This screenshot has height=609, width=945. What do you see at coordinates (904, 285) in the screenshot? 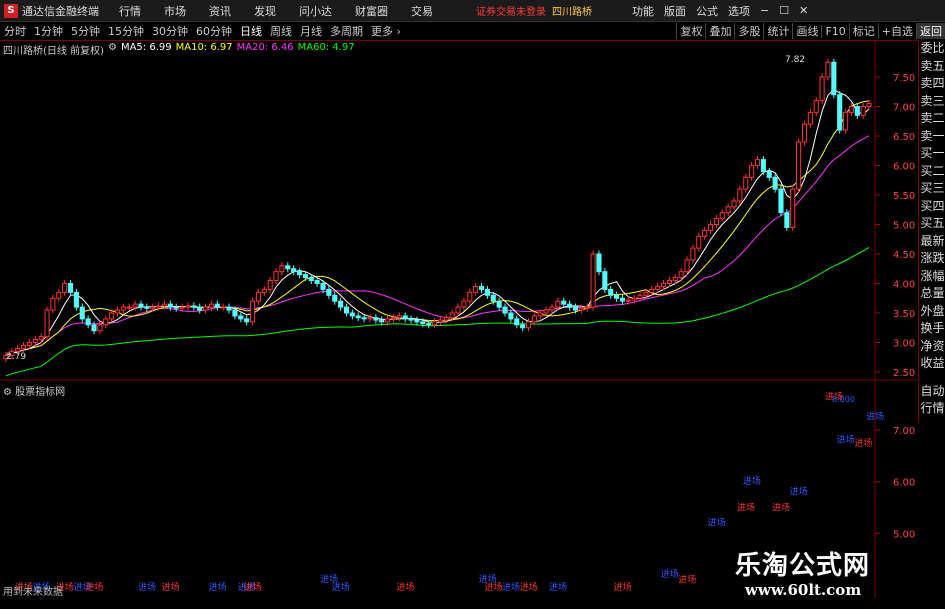
I see `price-tick-label: 4.00` at bounding box center [904, 285].